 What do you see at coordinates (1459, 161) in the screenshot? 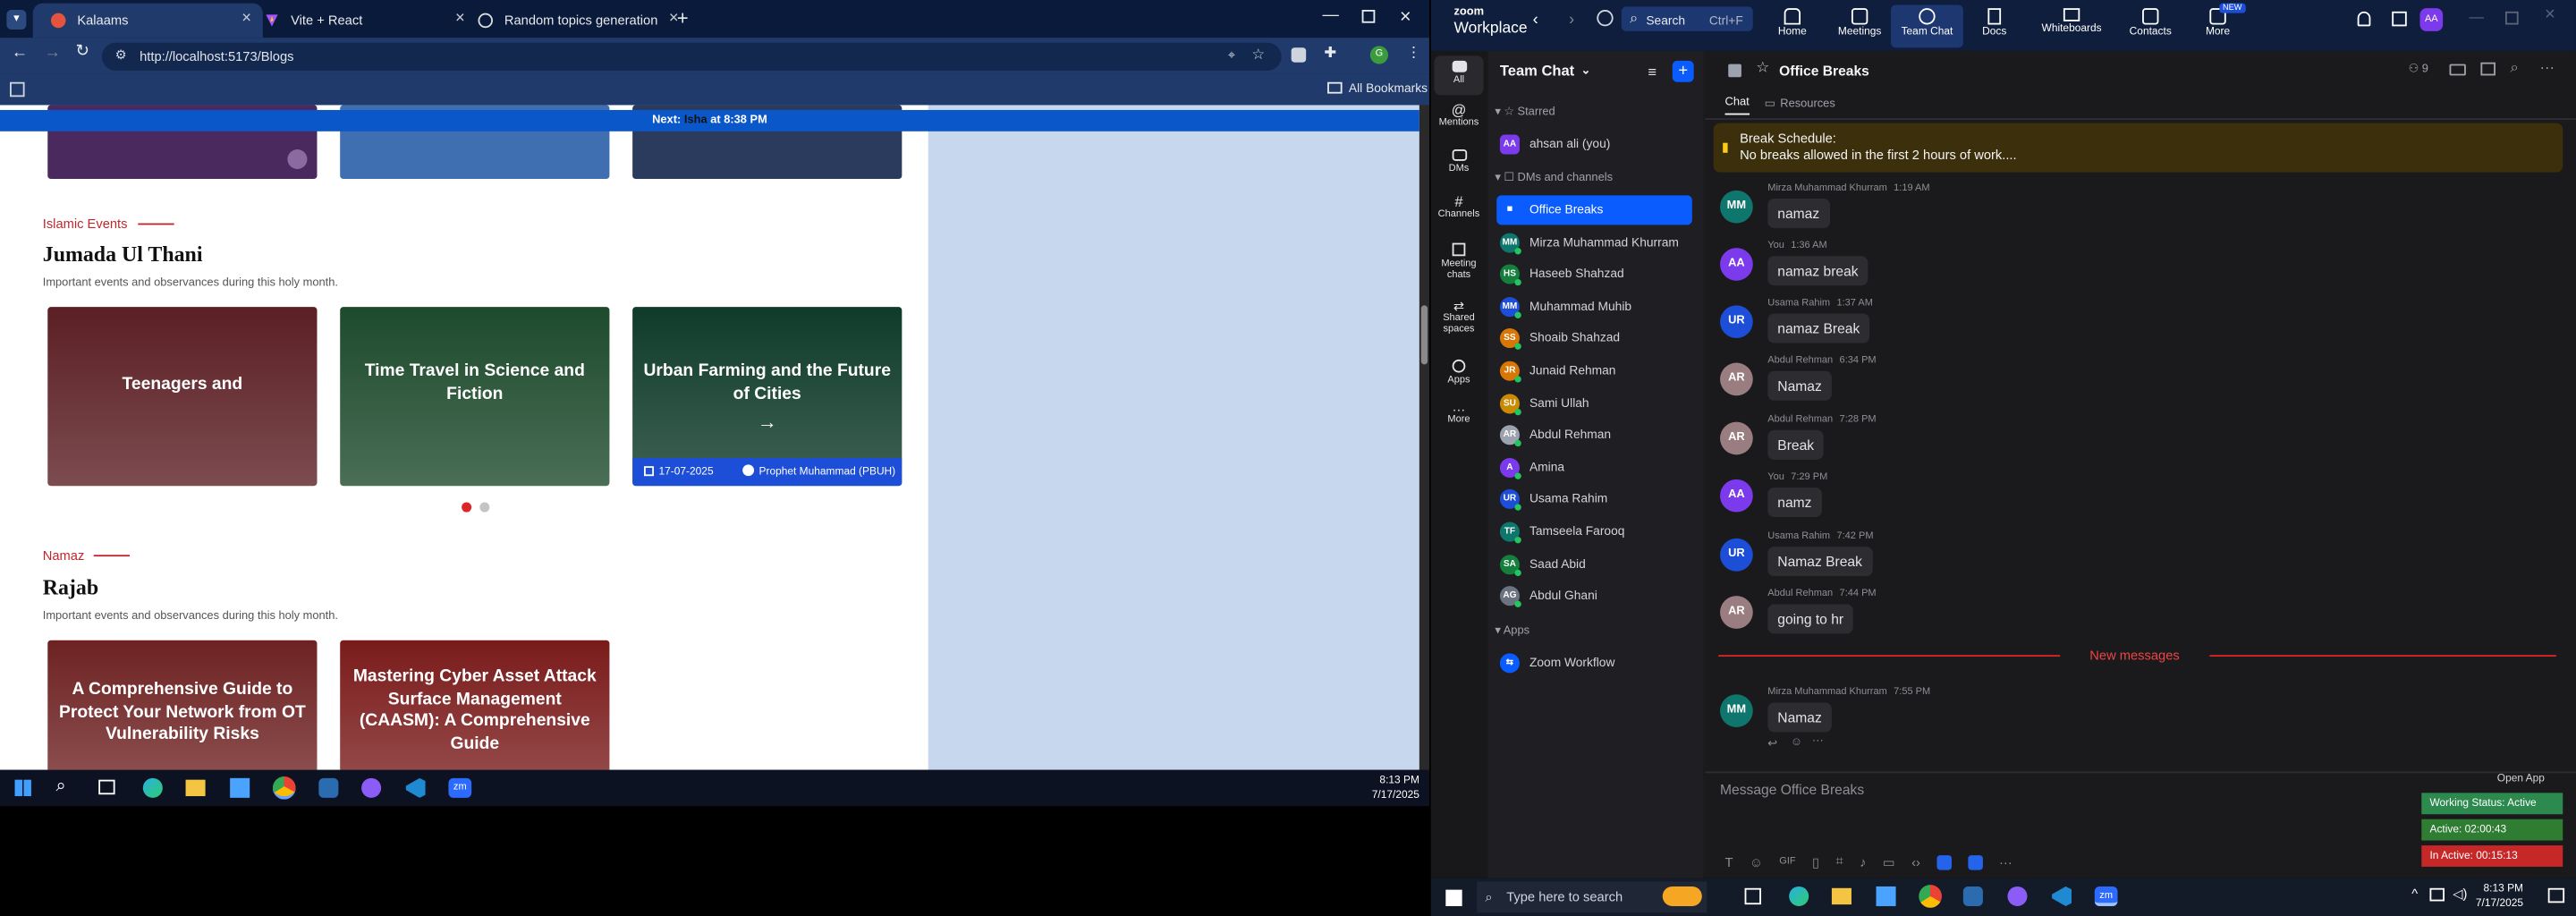
I see `rail-dms: DMs` at bounding box center [1459, 161].